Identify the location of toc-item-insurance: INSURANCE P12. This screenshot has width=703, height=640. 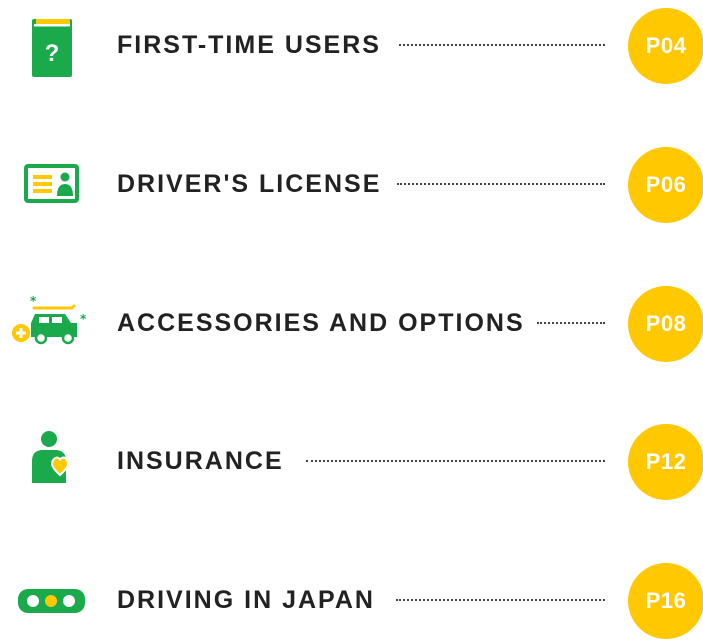
(351, 461).